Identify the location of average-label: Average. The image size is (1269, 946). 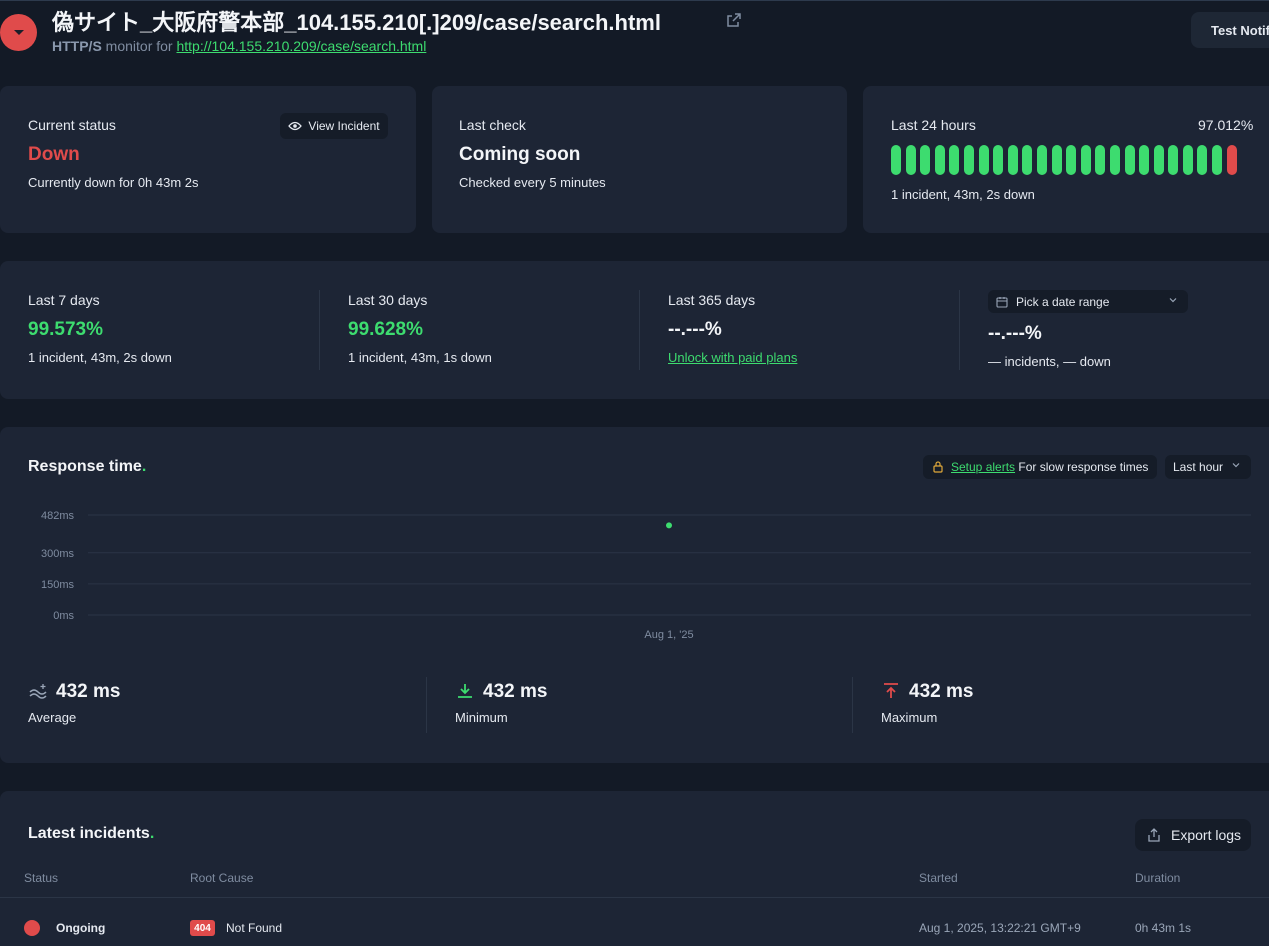
(52, 717).